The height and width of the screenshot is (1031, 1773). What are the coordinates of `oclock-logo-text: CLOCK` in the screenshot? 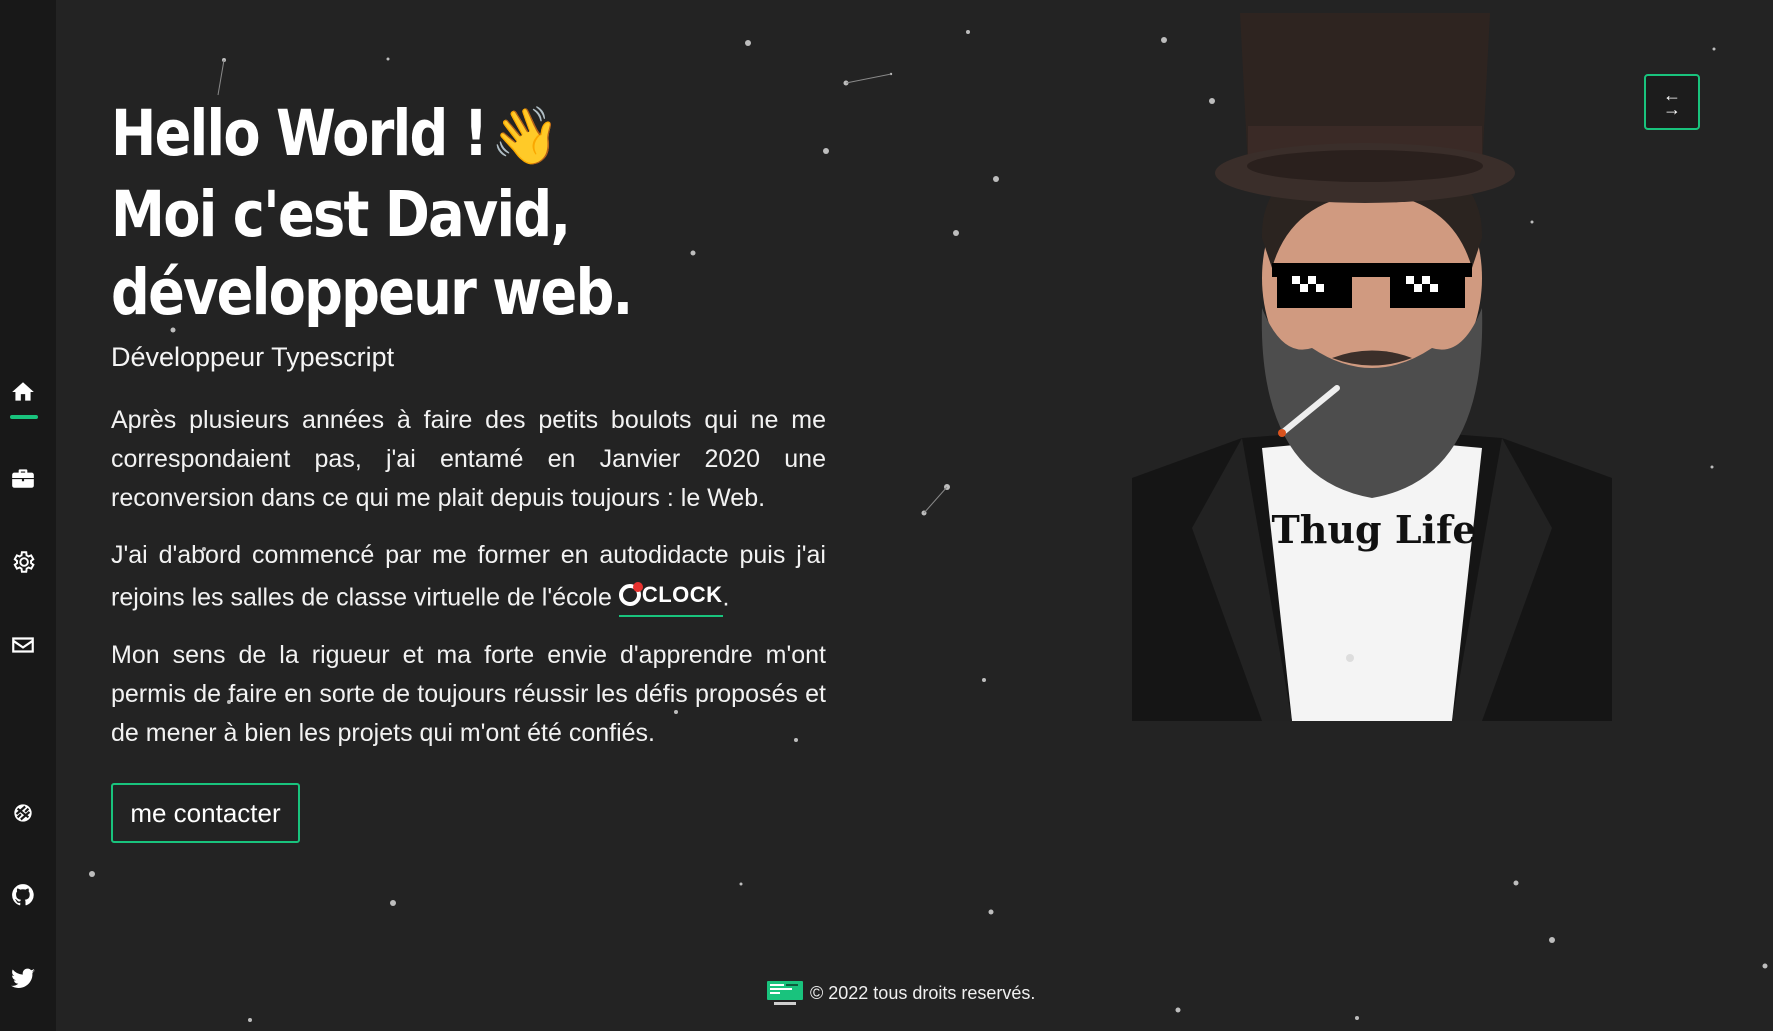 It's located at (682, 594).